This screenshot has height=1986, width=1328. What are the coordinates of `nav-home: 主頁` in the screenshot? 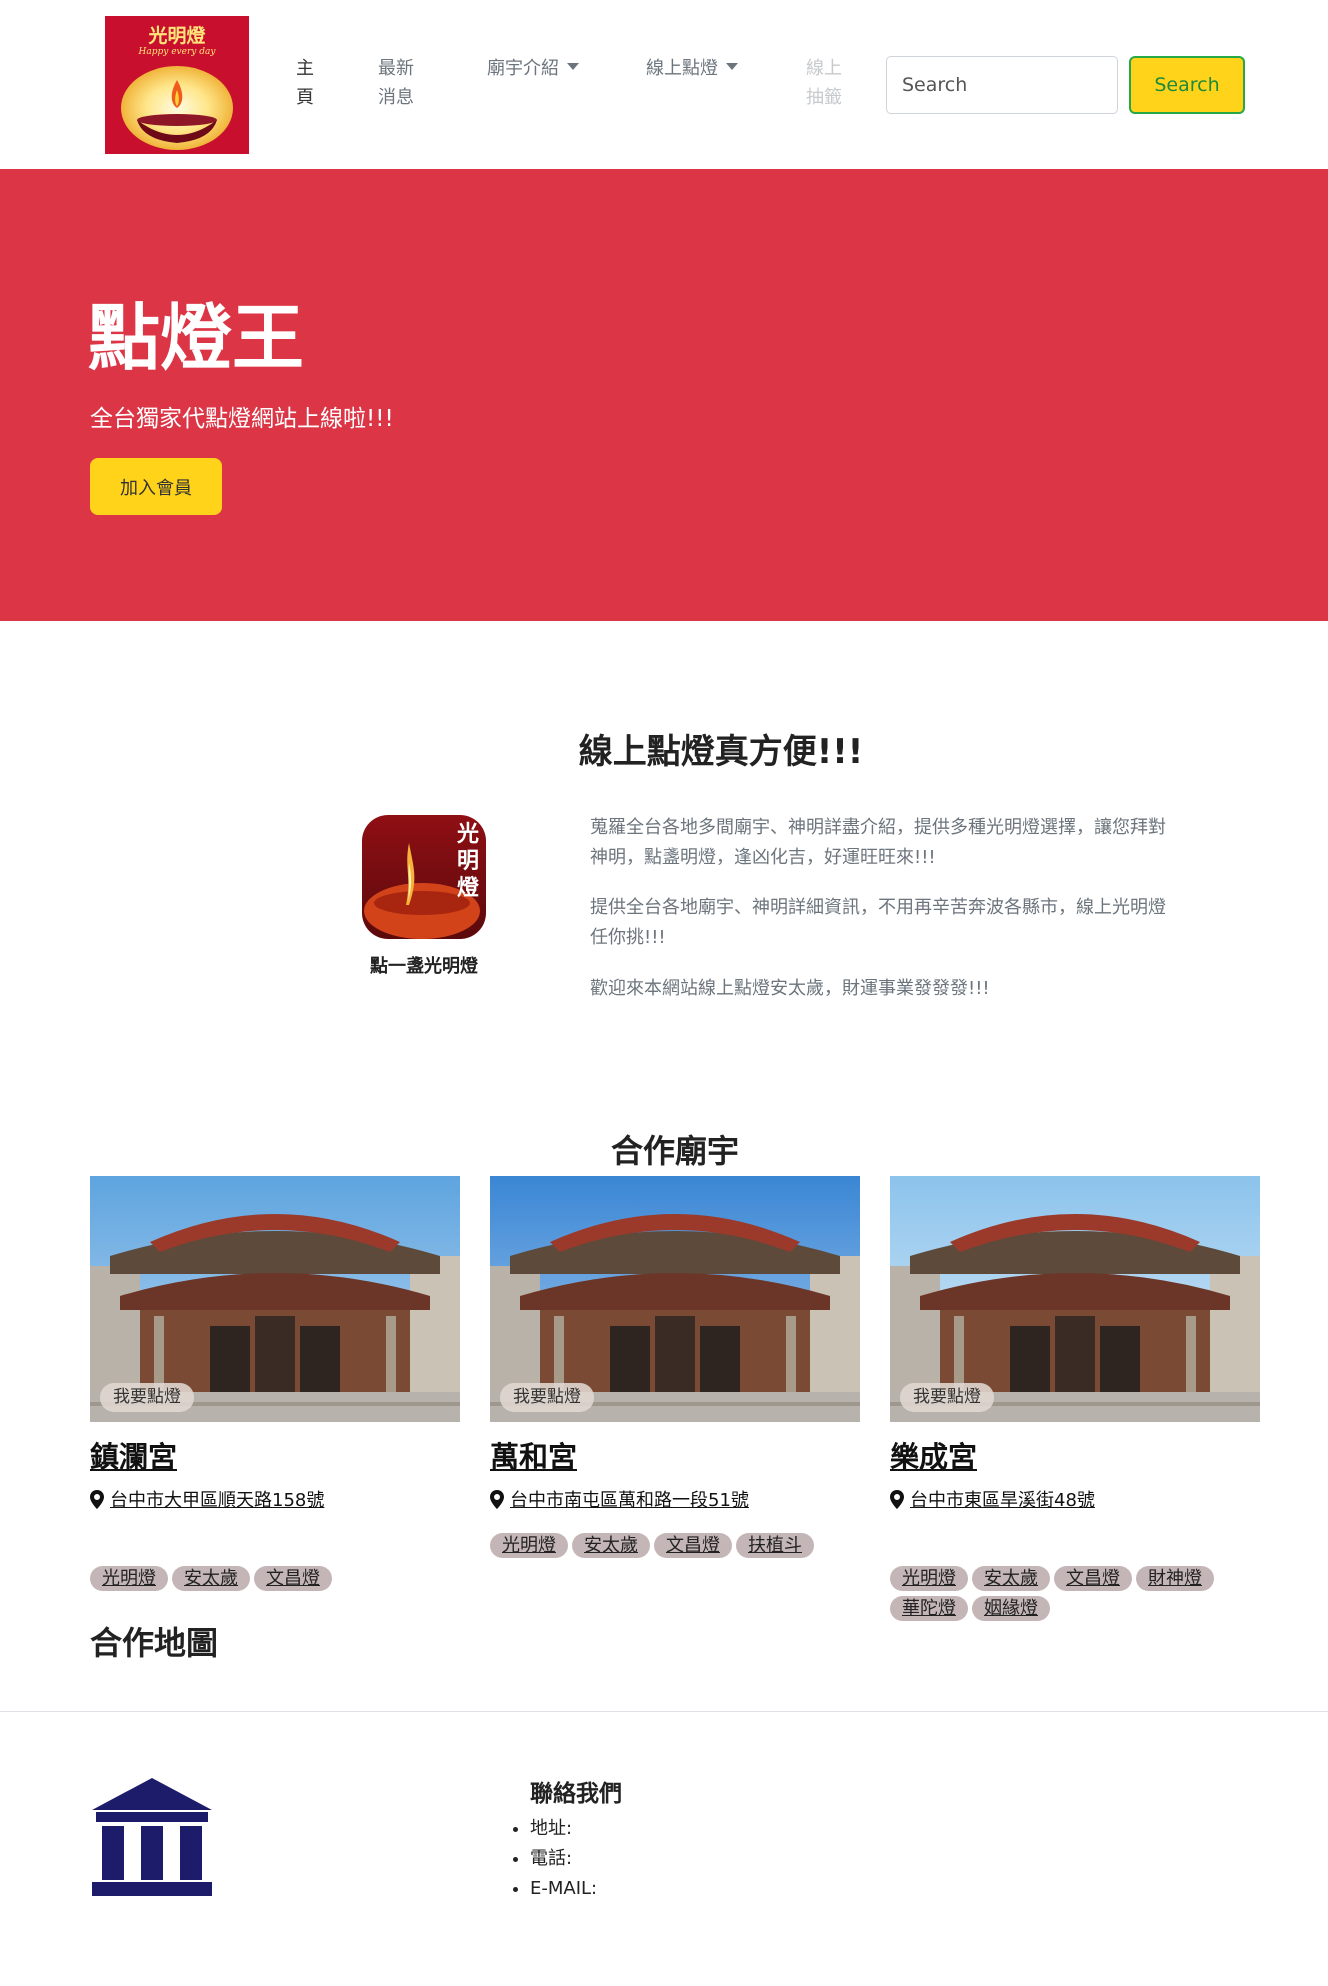 It's located at (307, 83).